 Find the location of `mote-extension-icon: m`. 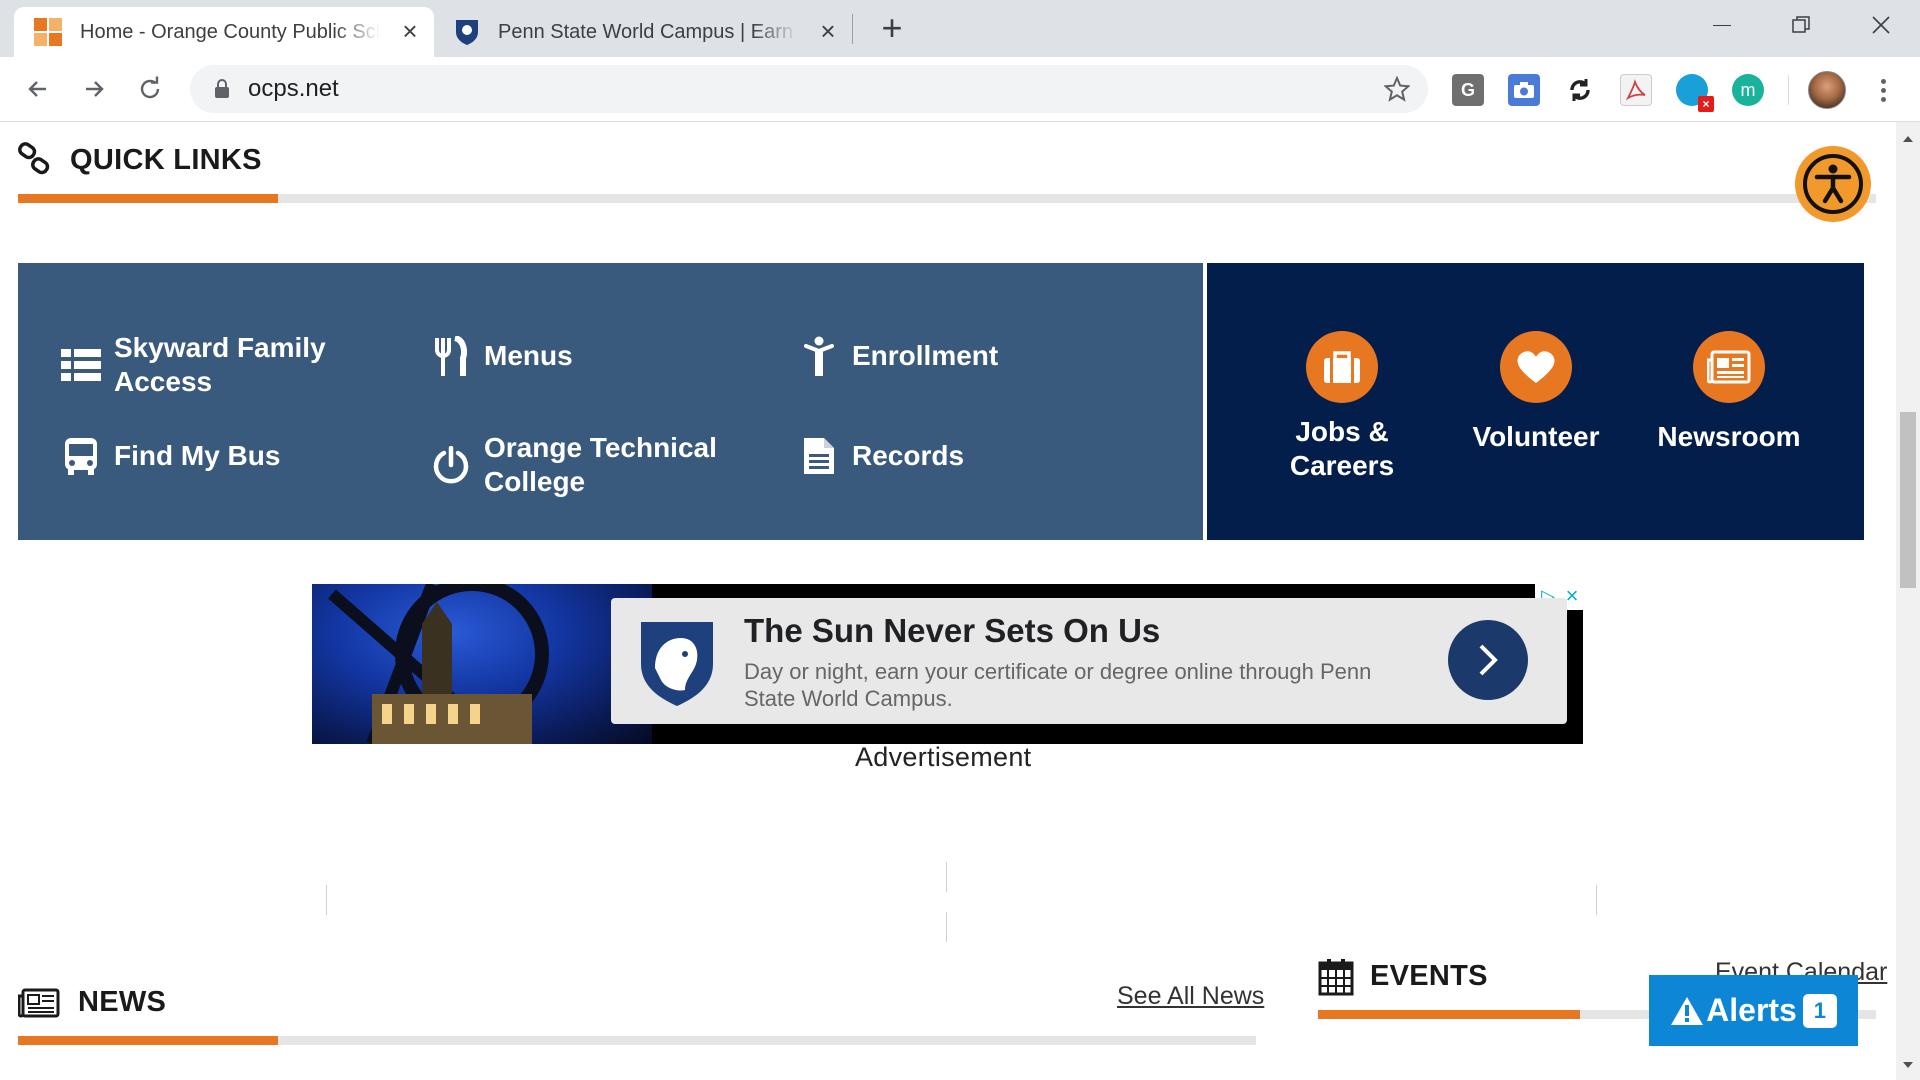

mote-extension-icon: m is located at coordinates (1748, 90).